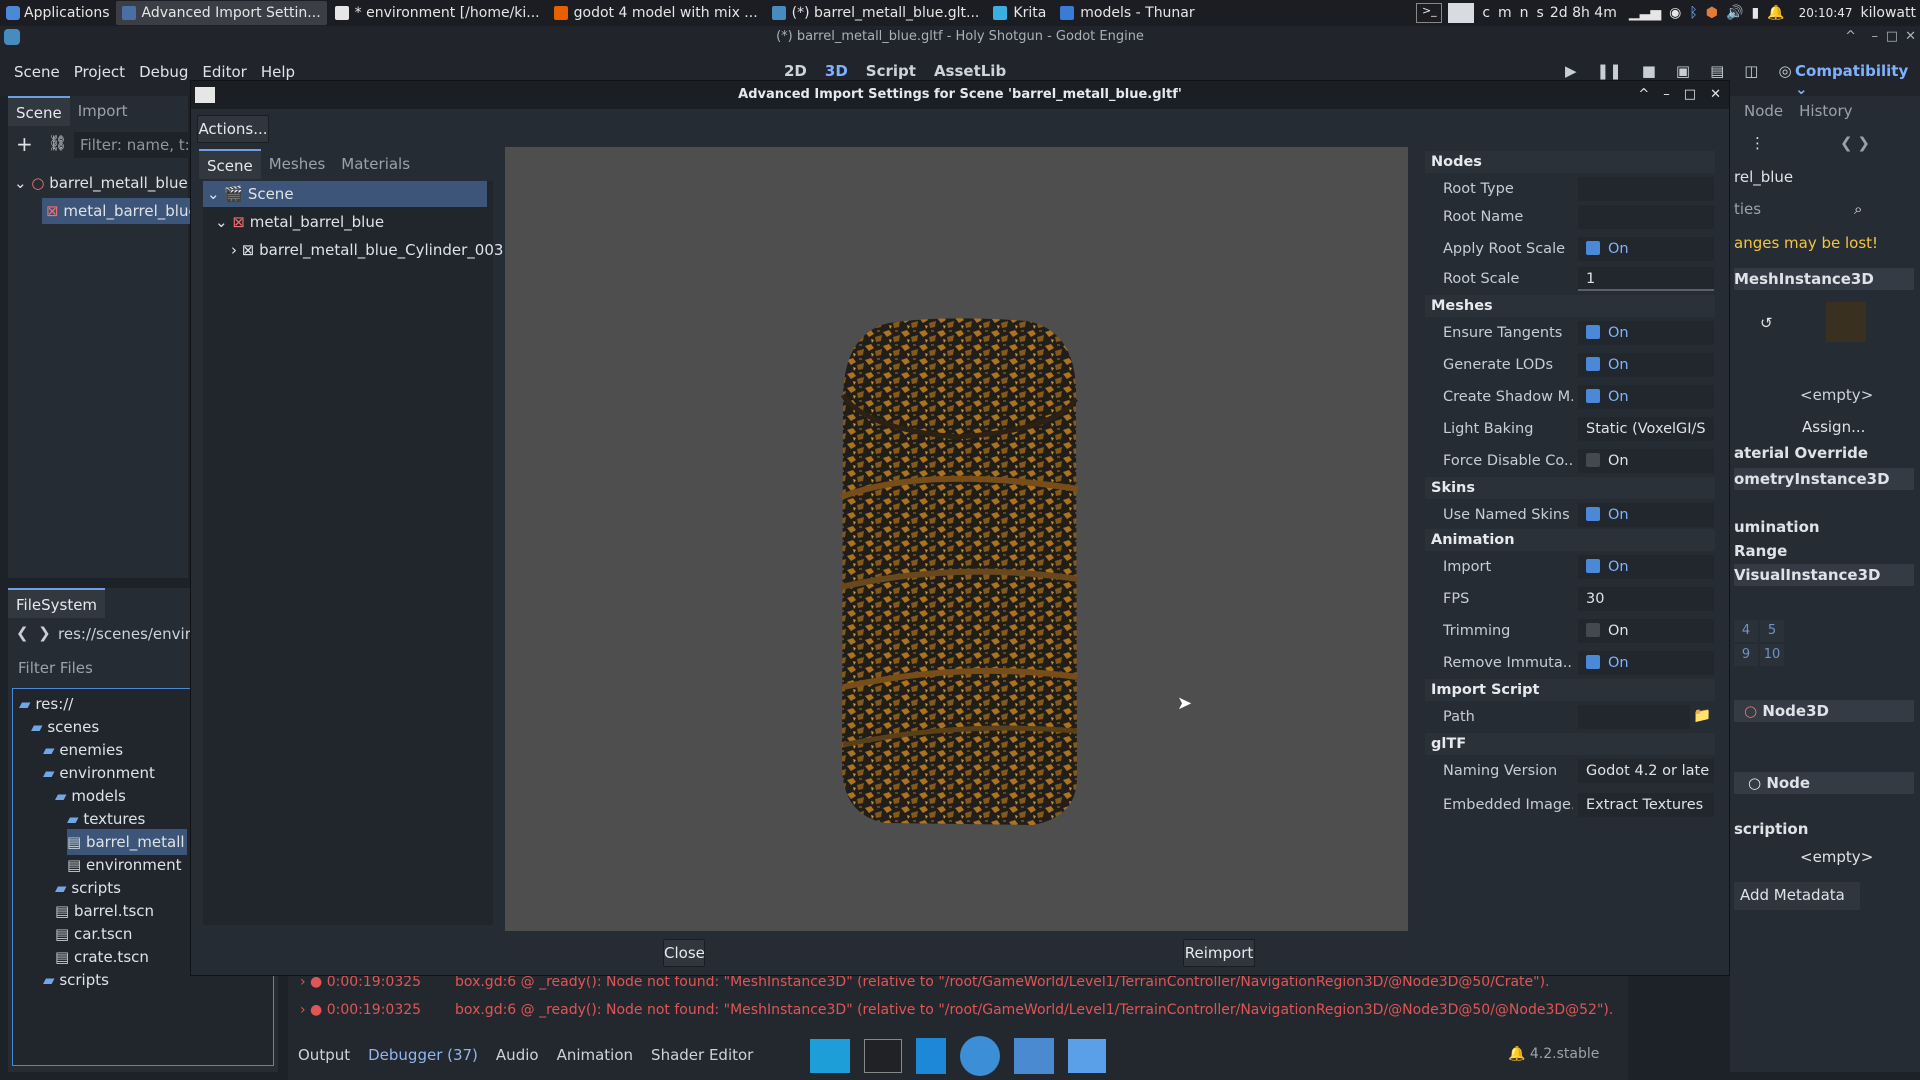  Describe the element at coordinates (1763, 177) in the screenshot. I see `object-name: rel_blue` at that location.